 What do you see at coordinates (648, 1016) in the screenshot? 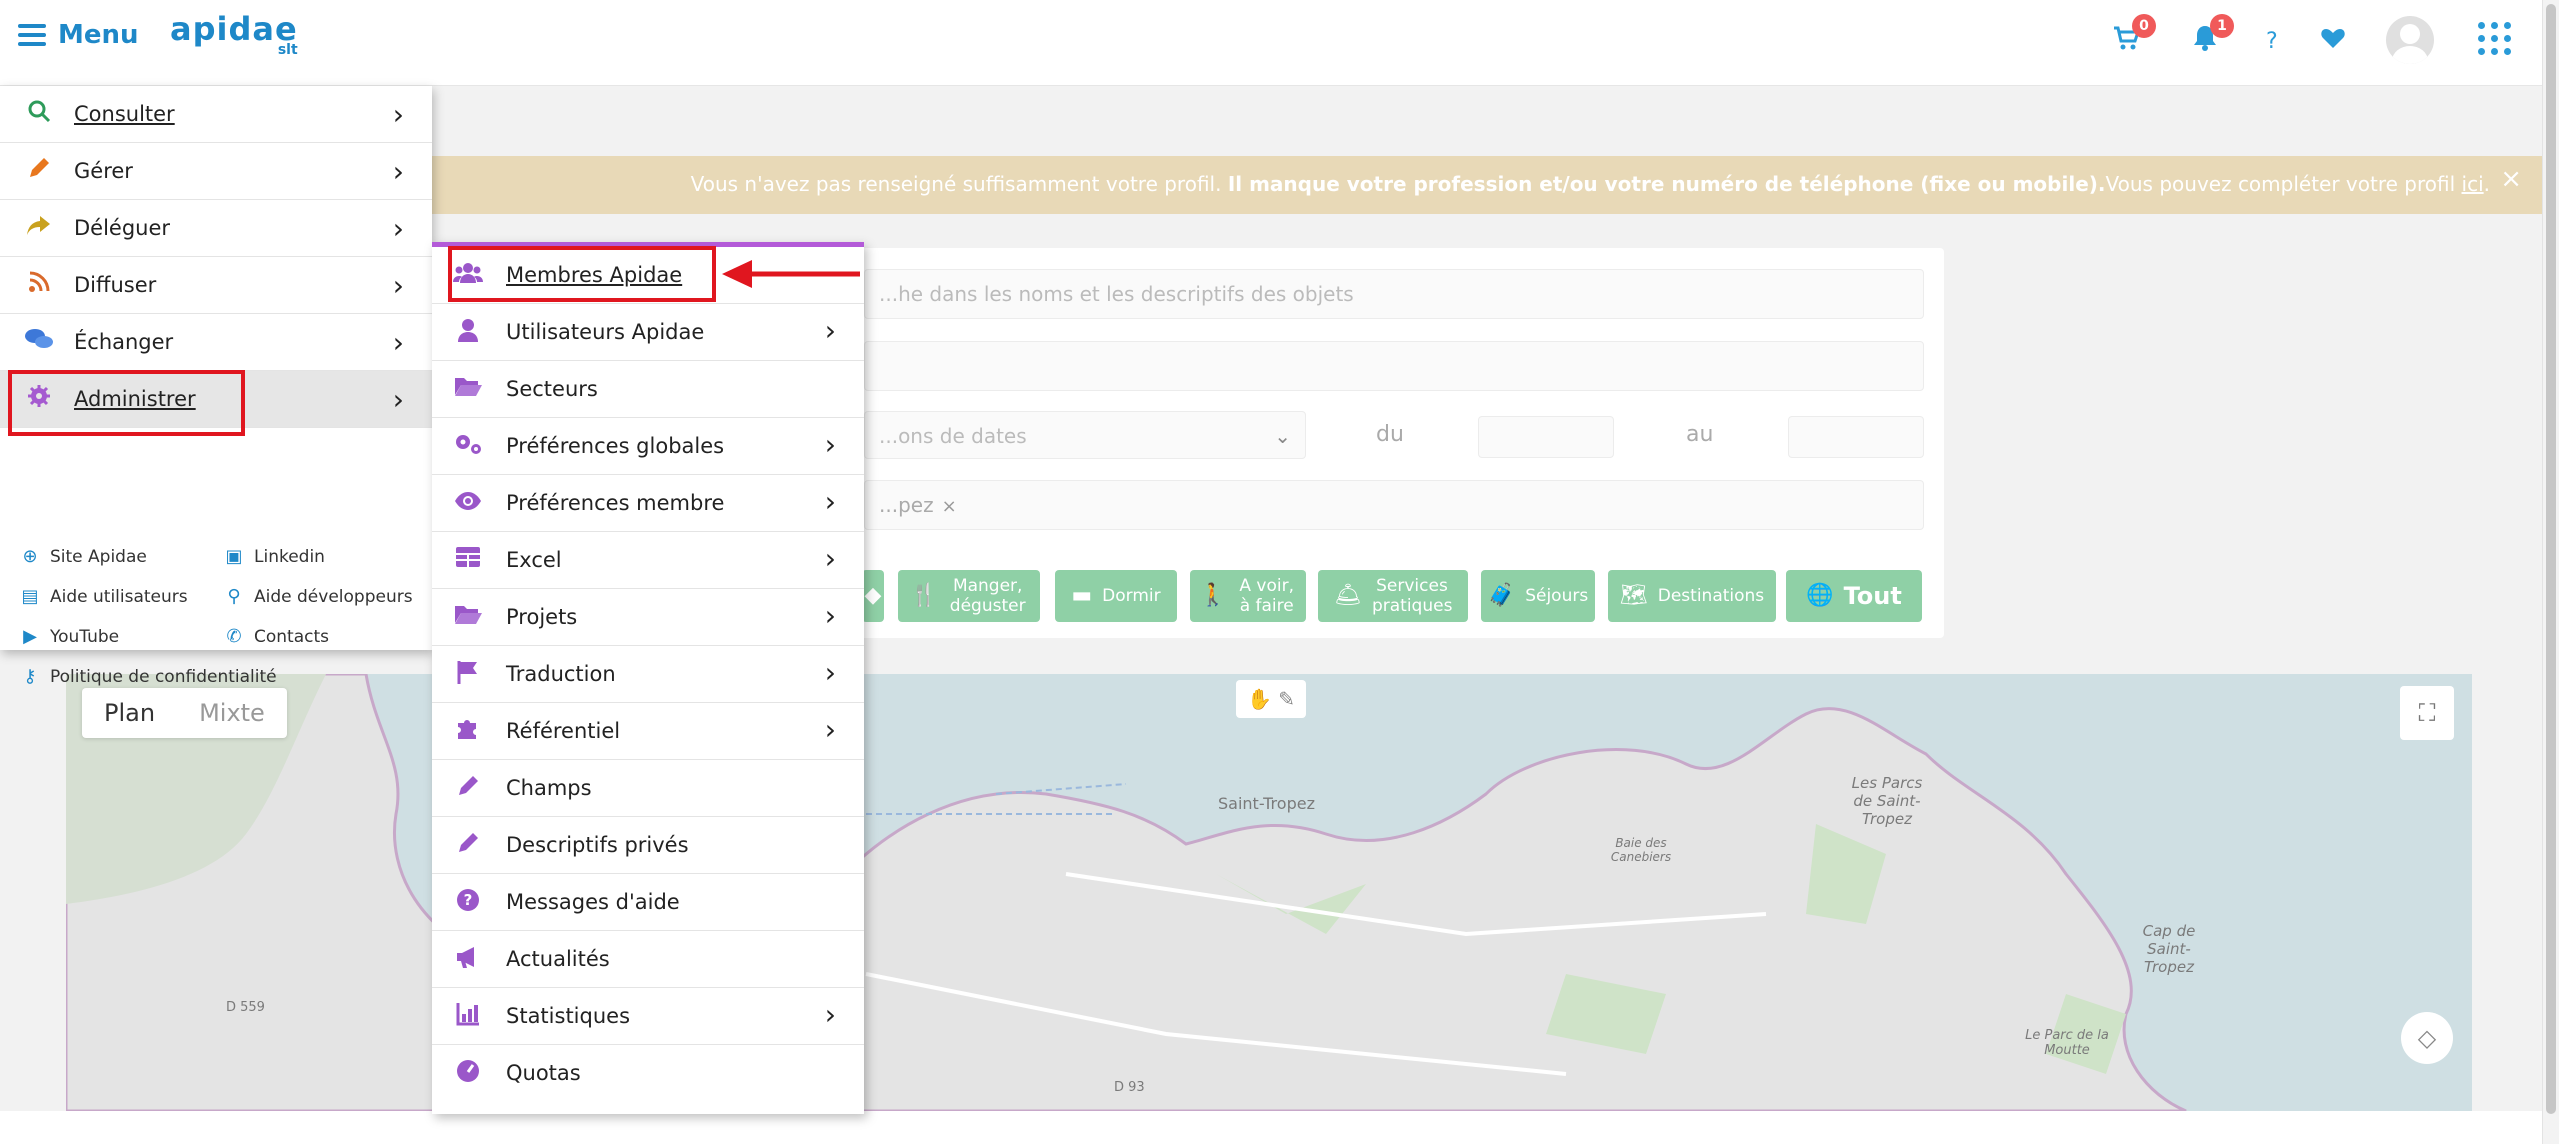
I see `submenu-item-statistiques: Statistiques ›` at bounding box center [648, 1016].